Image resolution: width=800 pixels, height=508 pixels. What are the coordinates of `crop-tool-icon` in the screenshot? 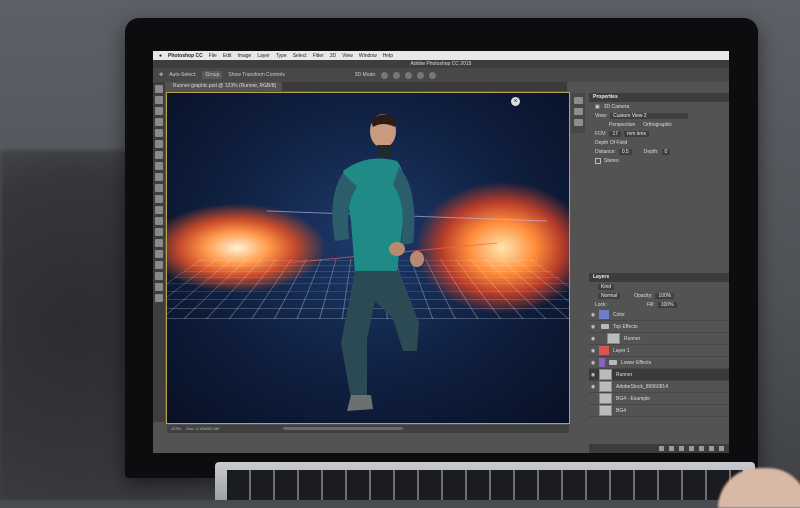 It's located at (159, 133).